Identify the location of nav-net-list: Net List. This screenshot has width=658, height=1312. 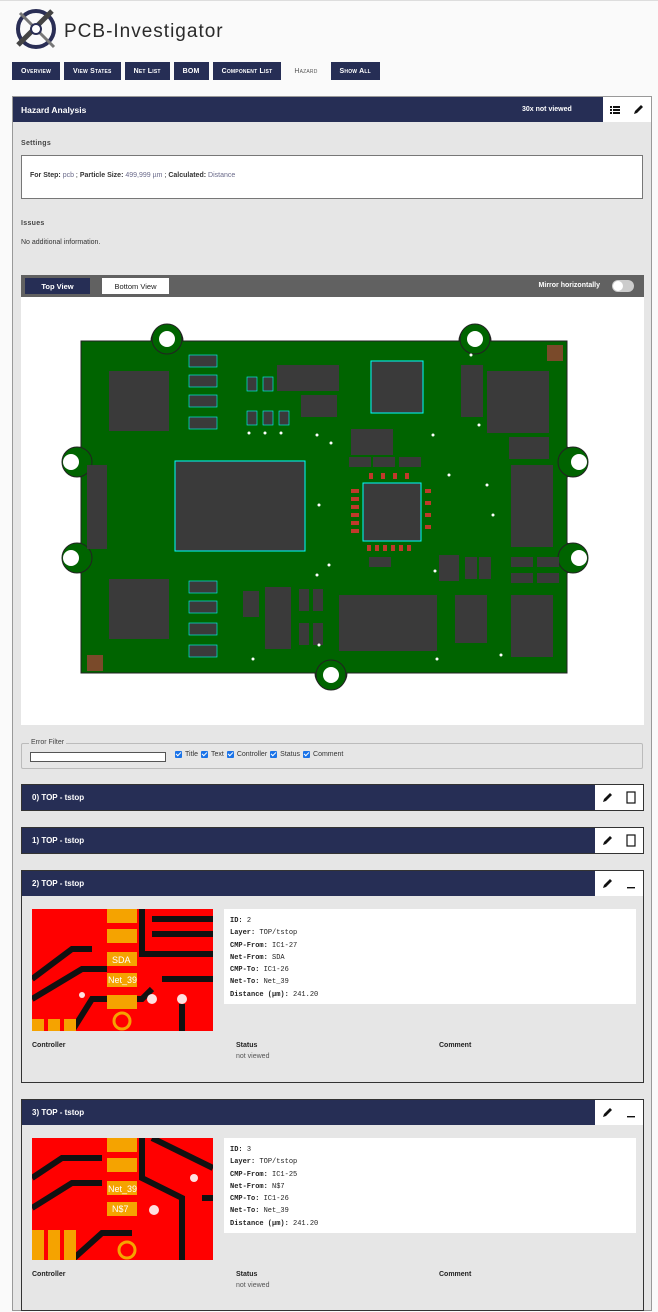
(147, 71).